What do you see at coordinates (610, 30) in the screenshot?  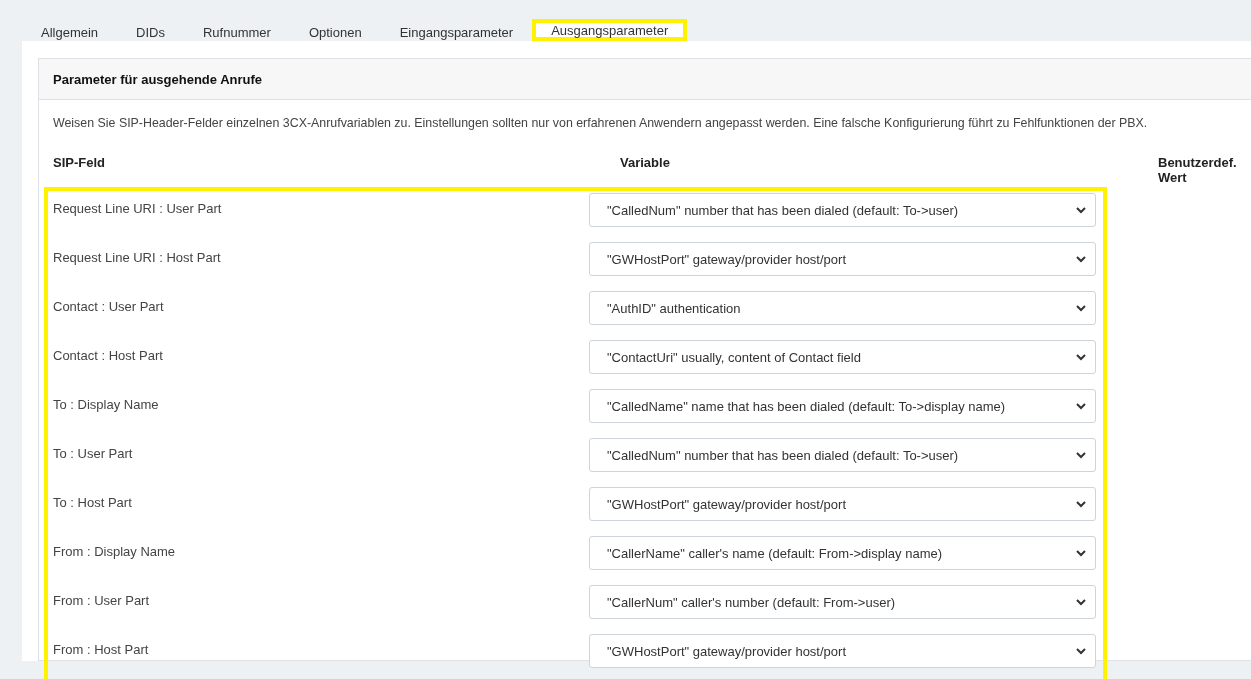 I see `tab: Ausgangsparameter` at bounding box center [610, 30].